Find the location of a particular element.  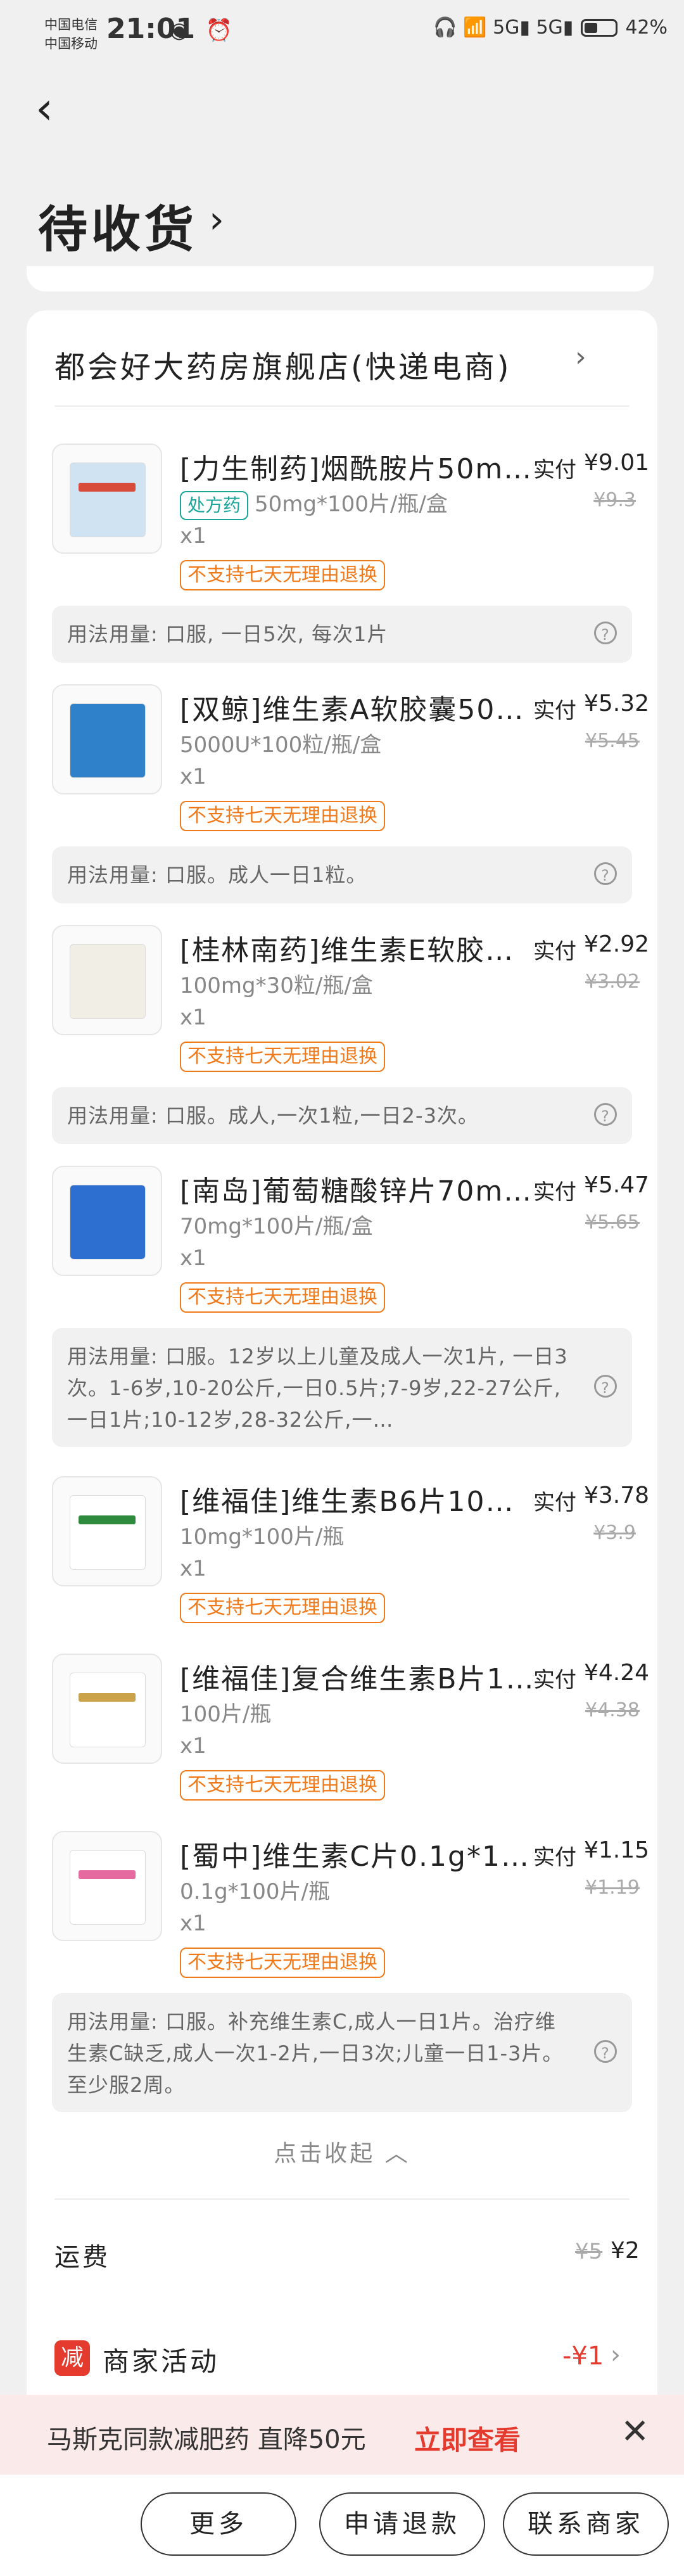

original-price: ¥3.02 is located at coordinates (612, 982).